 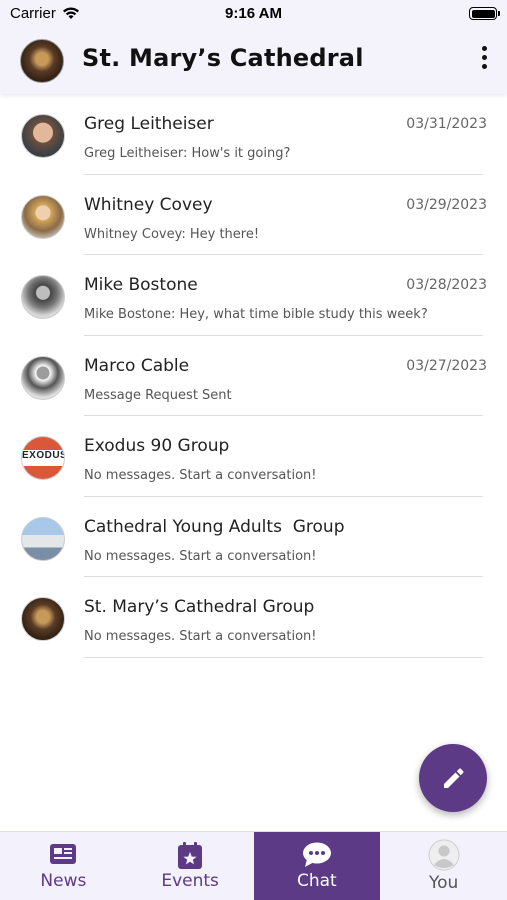 What do you see at coordinates (443, 883) in the screenshot?
I see `tab-label: You` at bounding box center [443, 883].